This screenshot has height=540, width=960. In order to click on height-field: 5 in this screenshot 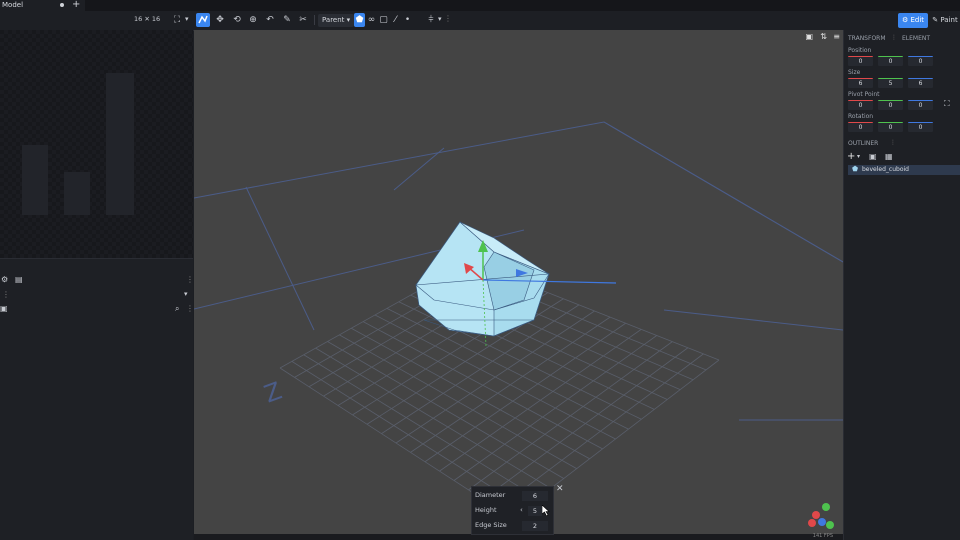, I will do `click(535, 511)`.